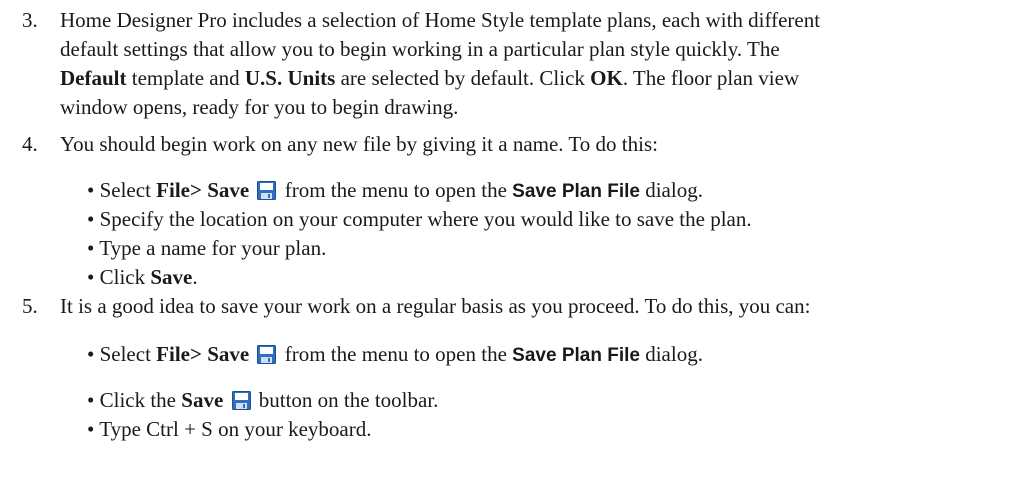 Image resolution: width=1029 pixels, height=478 pixels. What do you see at coordinates (195, 277) in the screenshot?
I see `text-span: .` at bounding box center [195, 277].